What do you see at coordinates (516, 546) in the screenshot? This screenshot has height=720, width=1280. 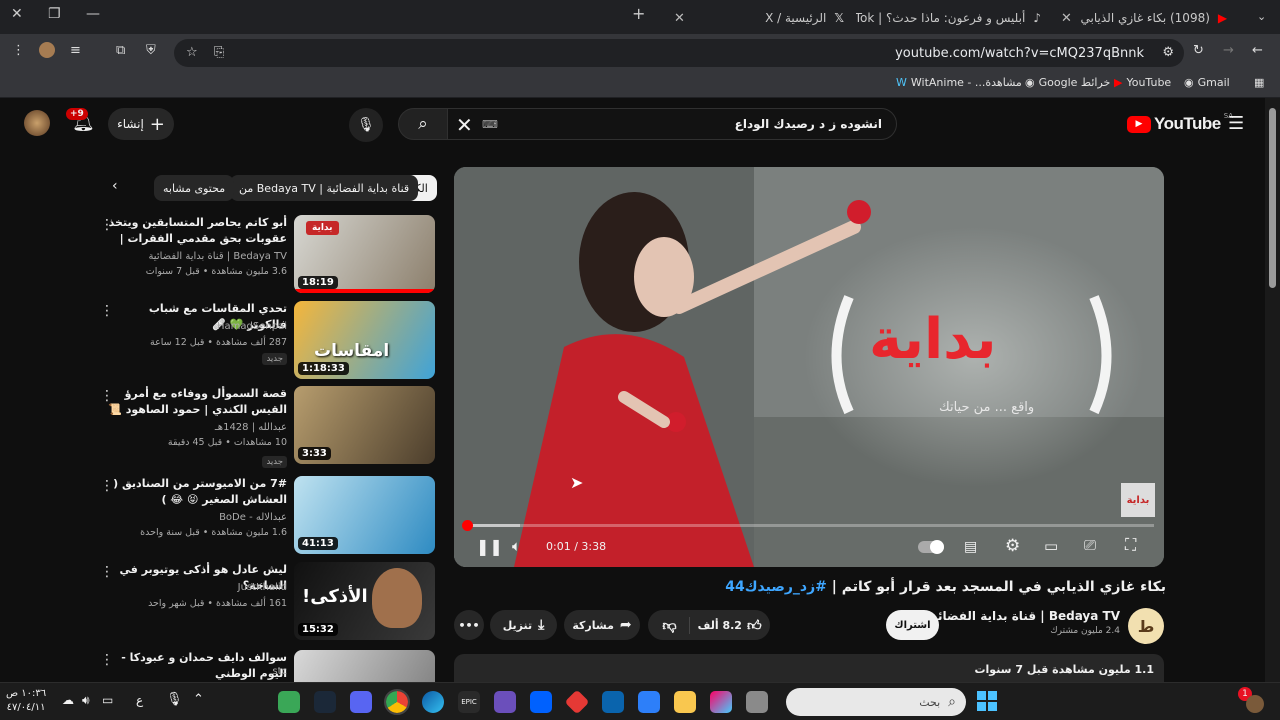 I see `volume-icon: 🔈︎` at bounding box center [516, 546].